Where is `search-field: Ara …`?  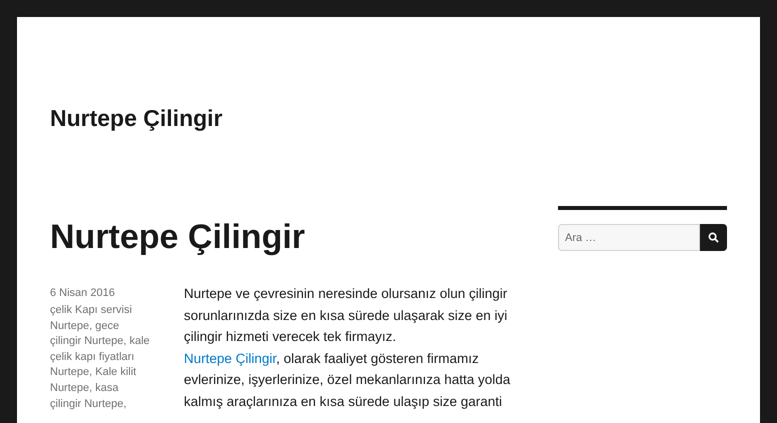 search-field: Ara … is located at coordinates (629, 237).